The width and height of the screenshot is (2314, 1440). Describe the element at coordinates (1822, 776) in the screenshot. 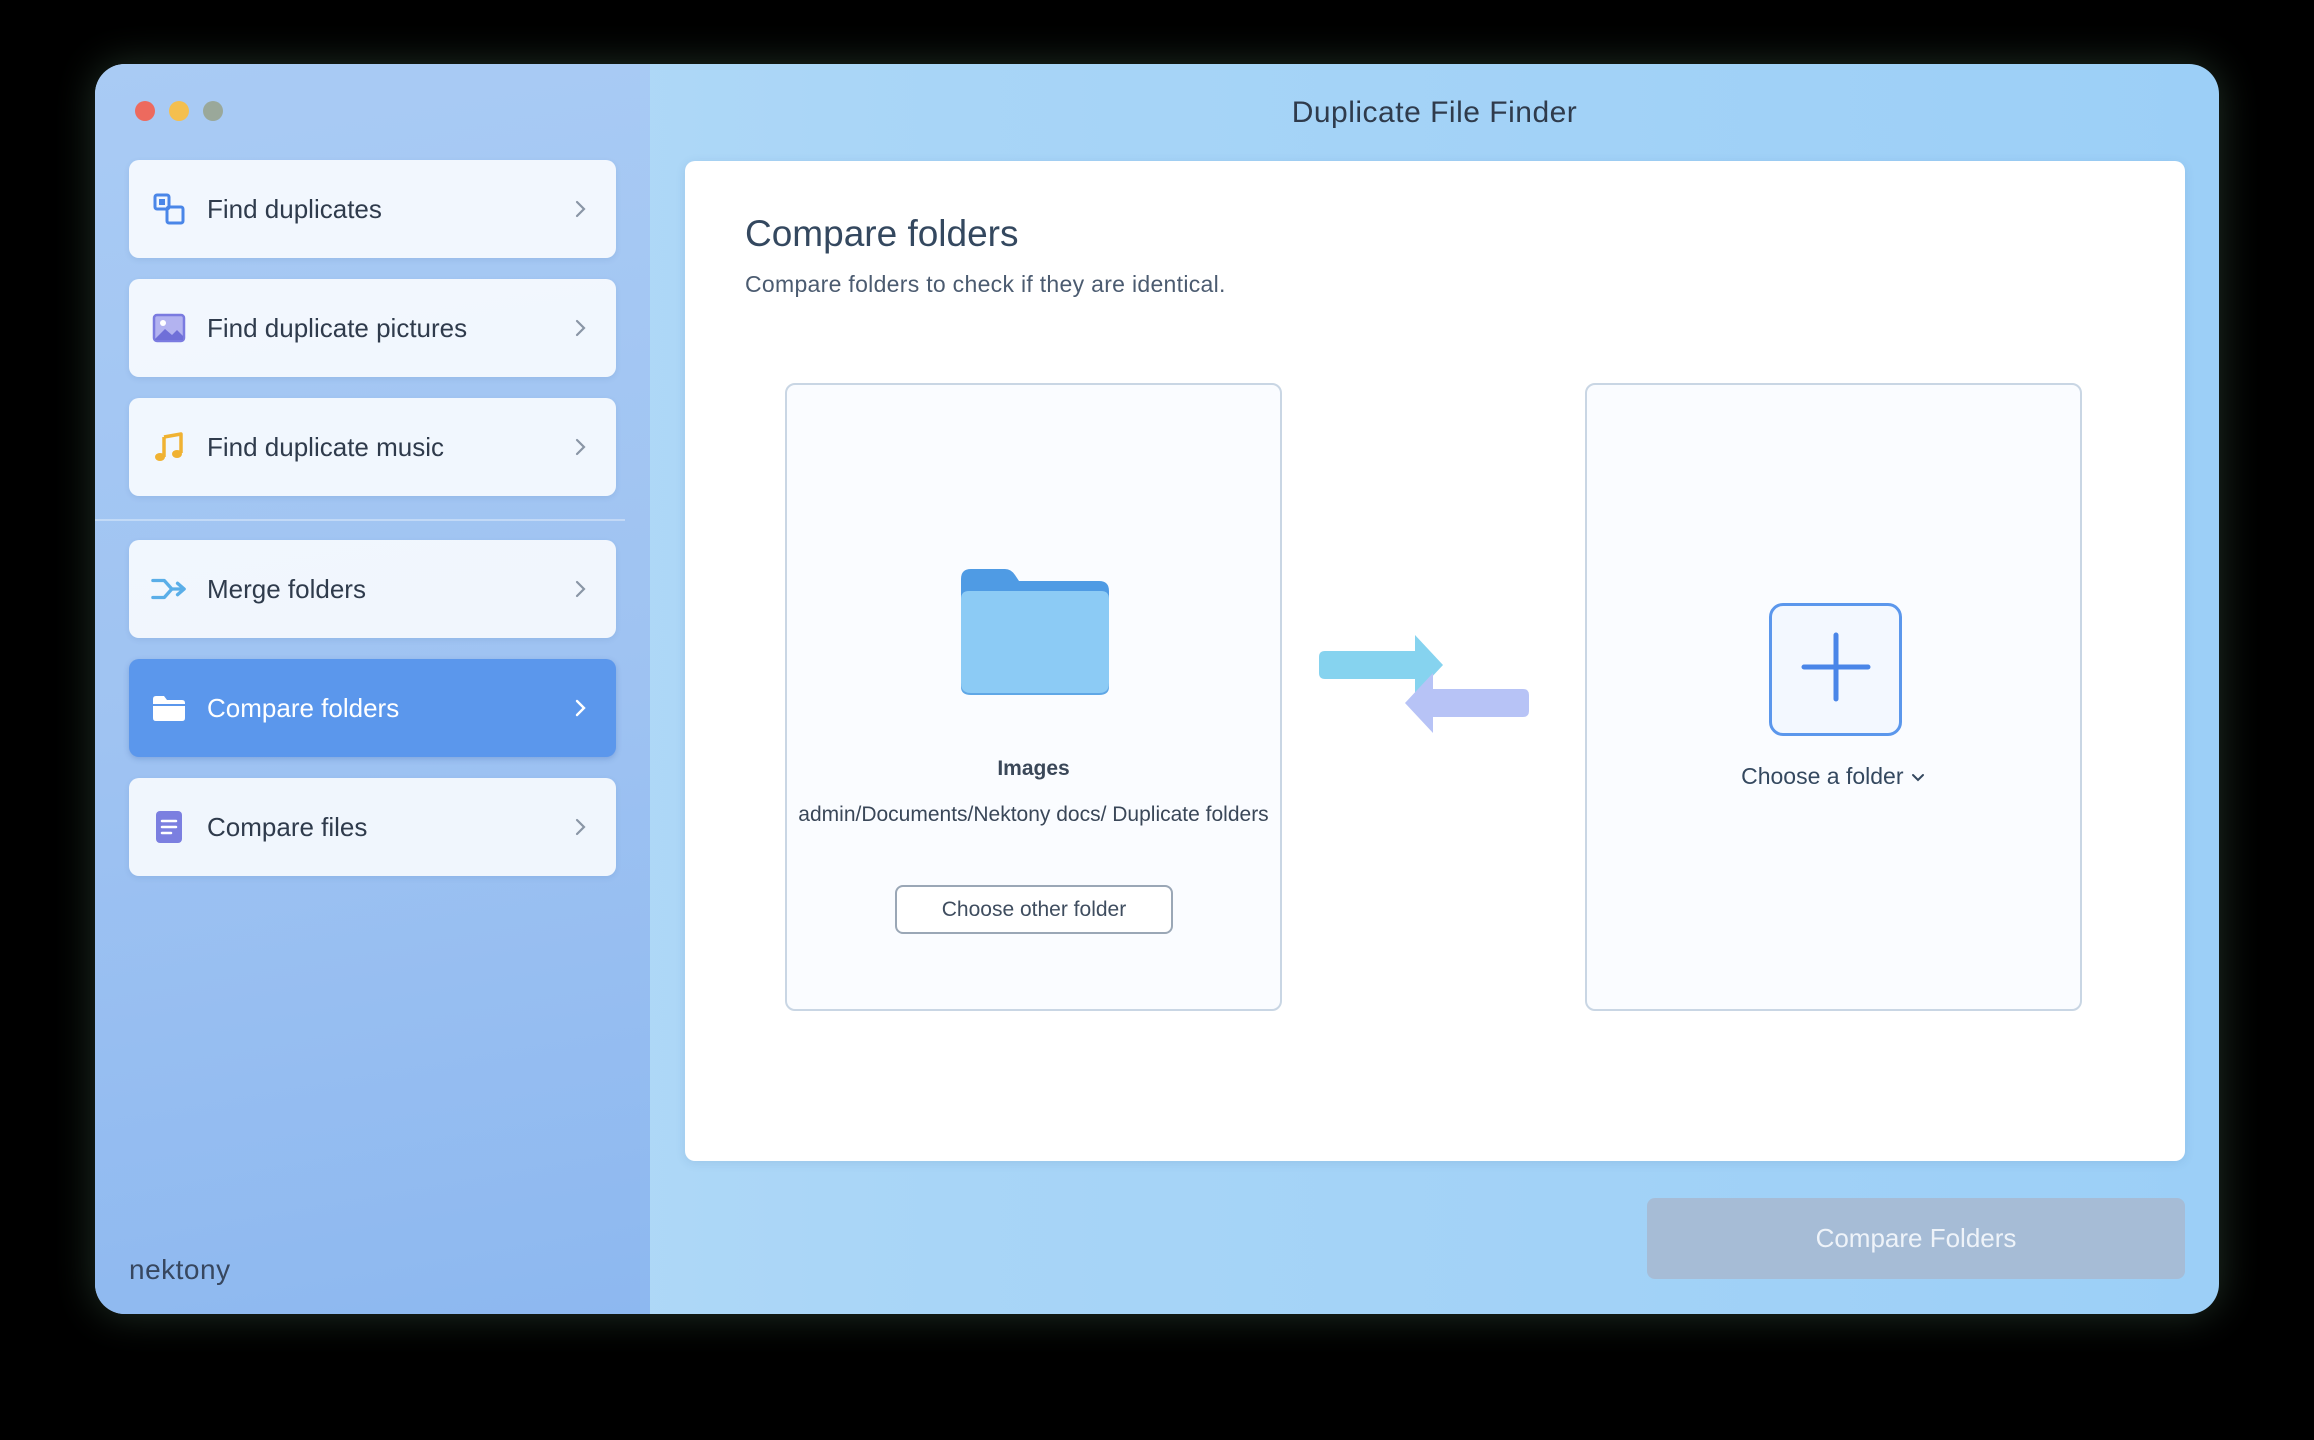

I see `choose-folder-label: Choose a folder` at that location.